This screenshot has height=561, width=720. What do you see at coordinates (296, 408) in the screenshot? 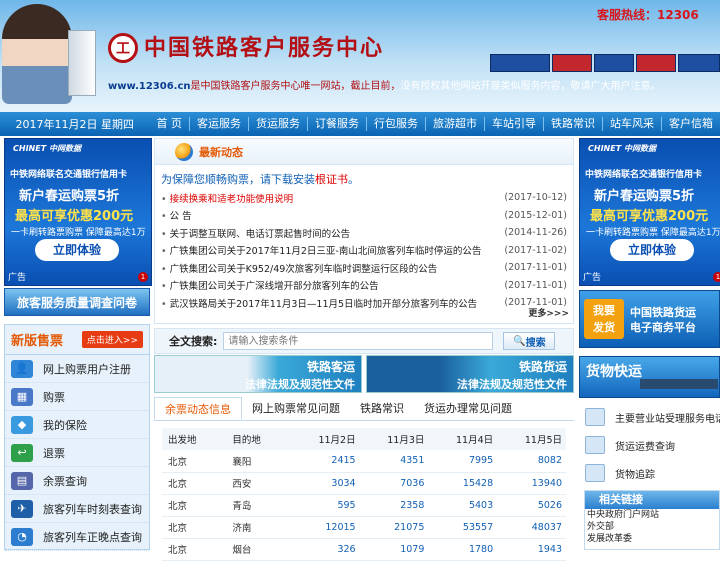
I see `tab-online-faq: 网上购票常见问题` at bounding box center [296, 408].